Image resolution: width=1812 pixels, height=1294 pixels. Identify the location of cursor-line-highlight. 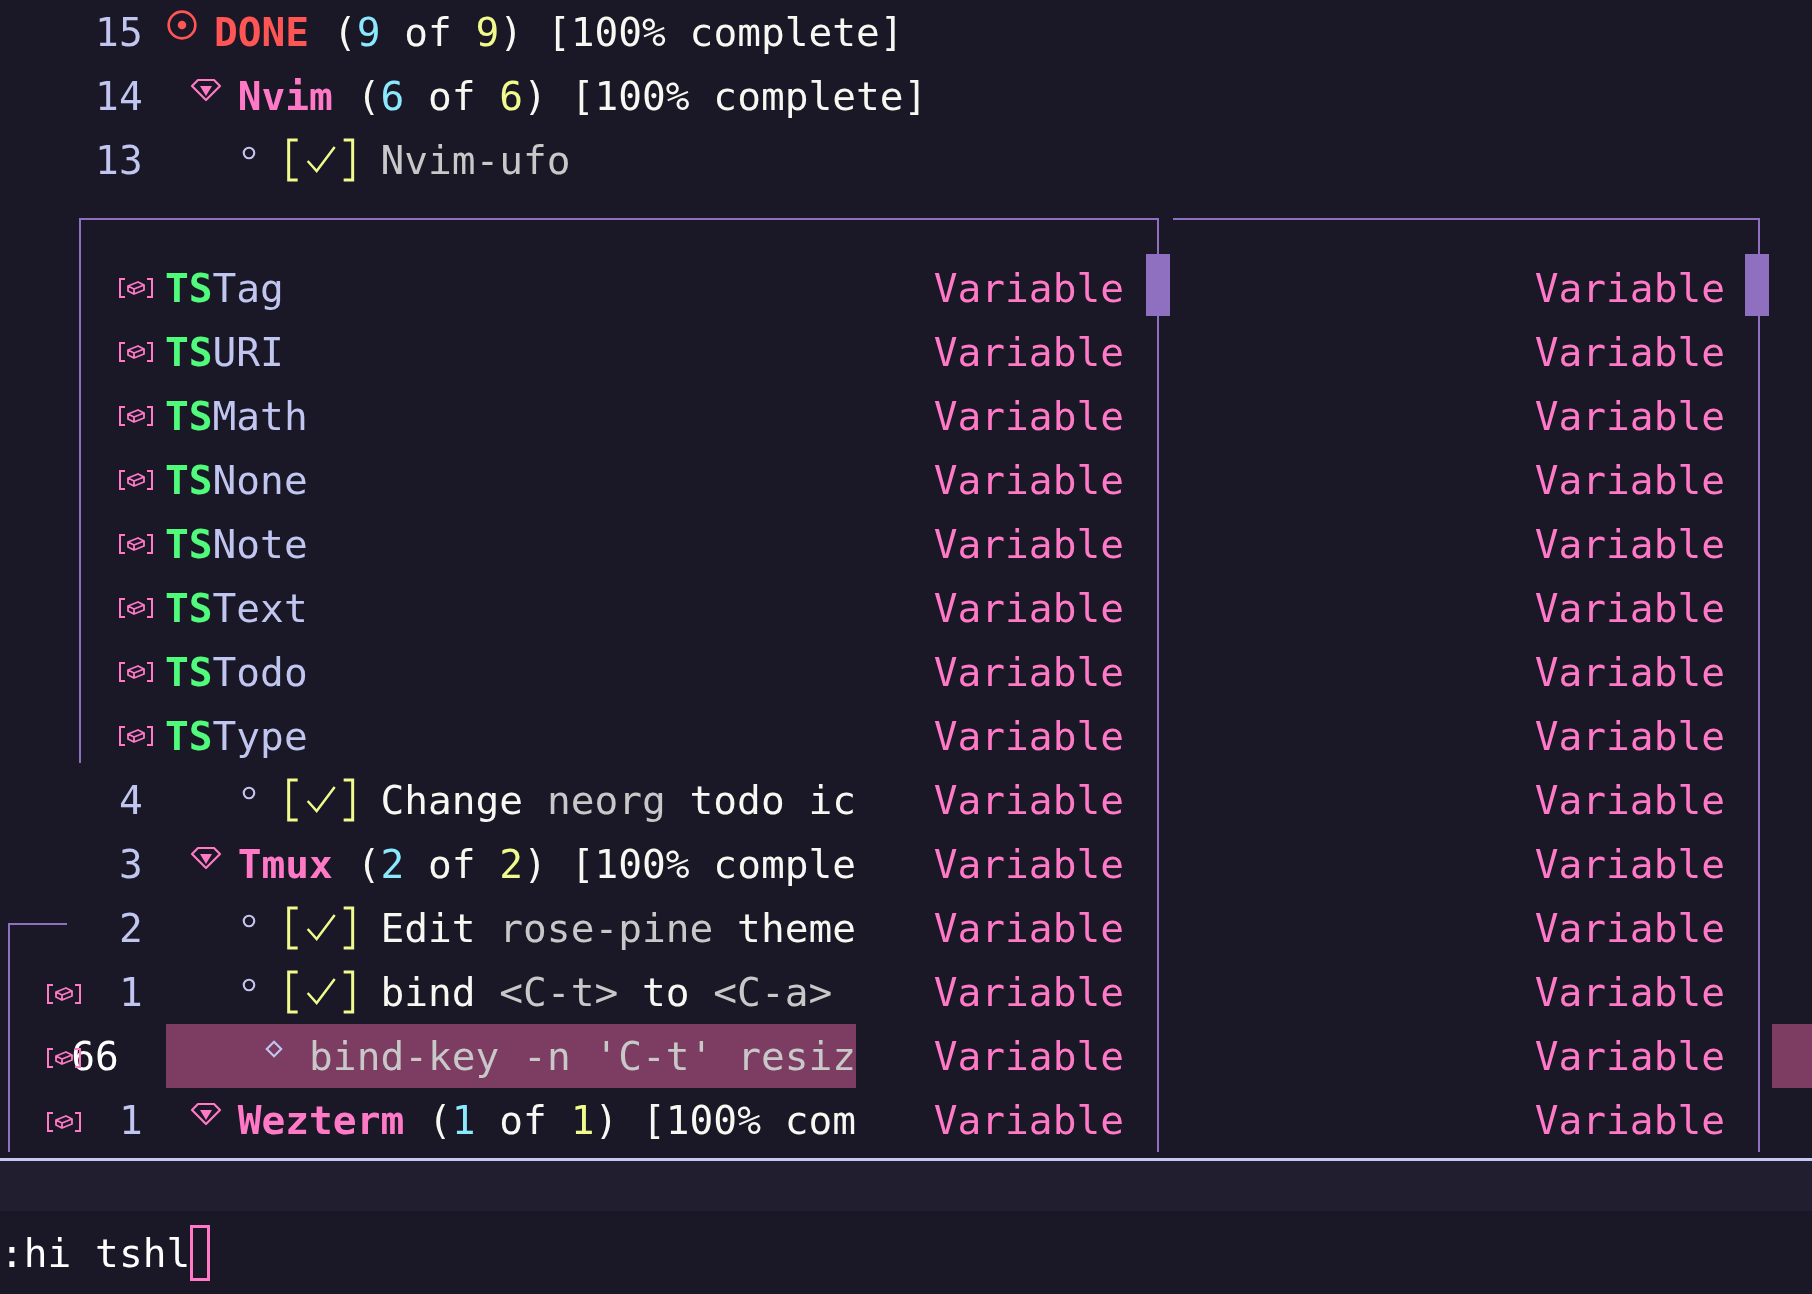
(1792, 1056).